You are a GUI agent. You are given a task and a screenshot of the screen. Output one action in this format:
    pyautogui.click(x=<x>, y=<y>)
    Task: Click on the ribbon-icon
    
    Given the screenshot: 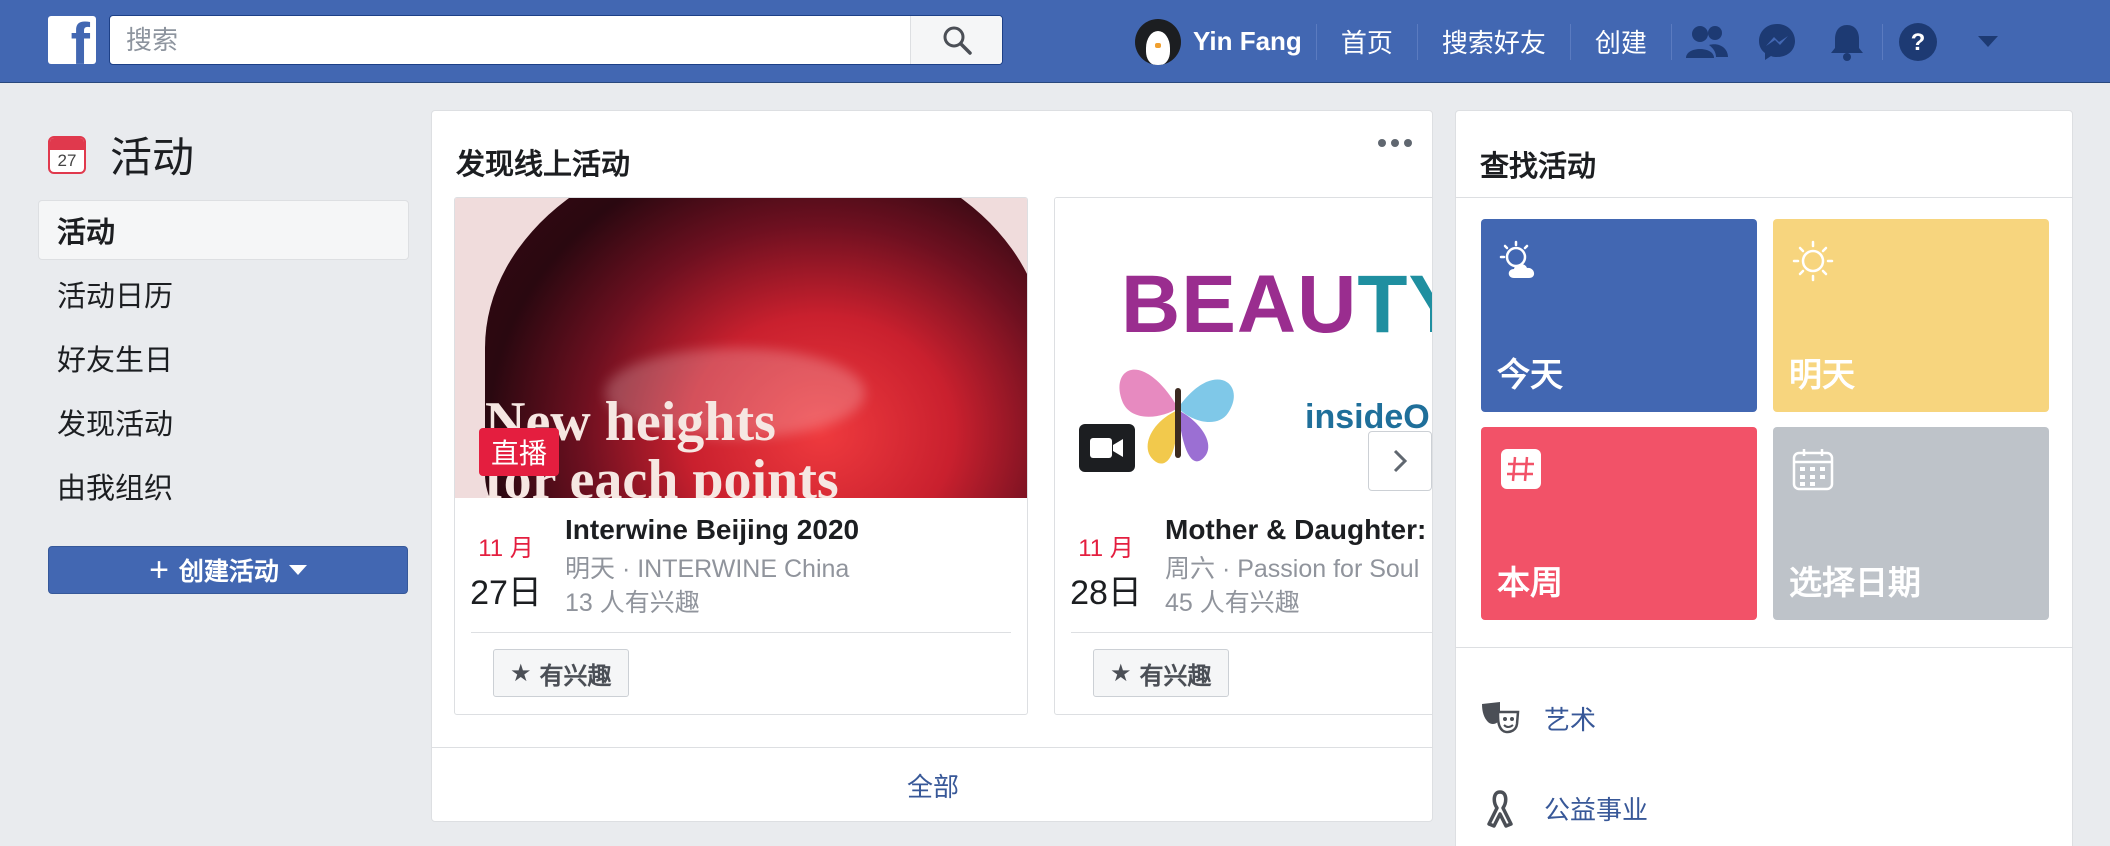 What is the action you would take?
    pyautogui.click(x=1500, y=808)
    